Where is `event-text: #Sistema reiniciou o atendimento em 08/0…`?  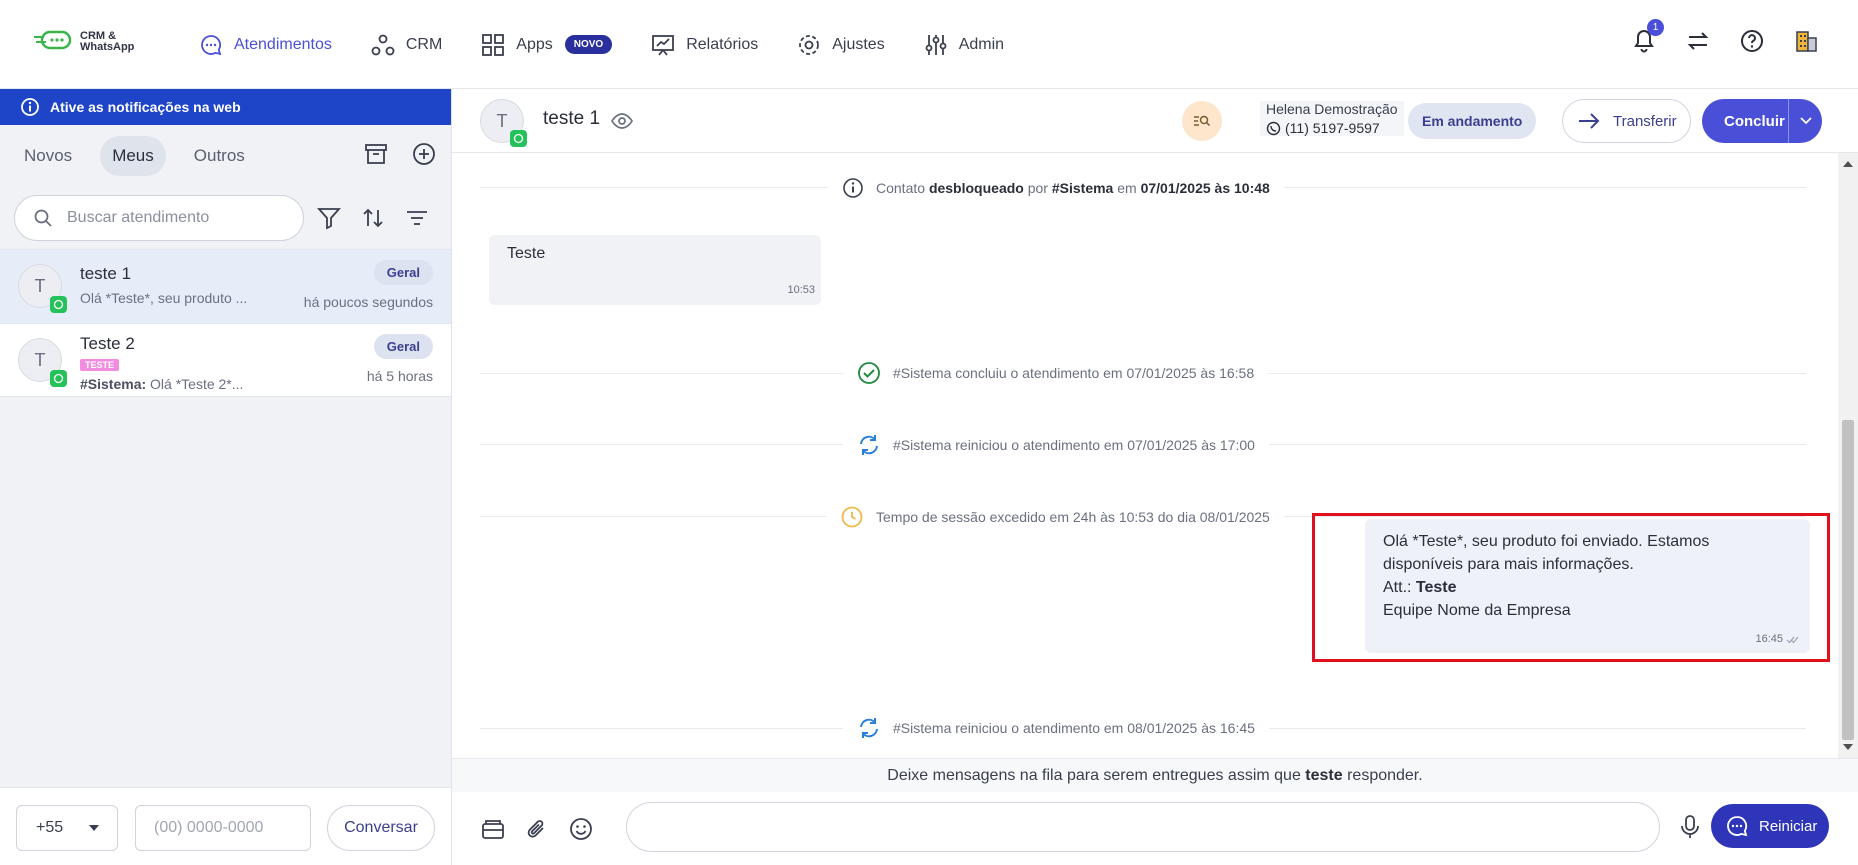 event-text: #Sistema reiniciou o atendimento em 08/0… is located at coordinates (1074, 728).